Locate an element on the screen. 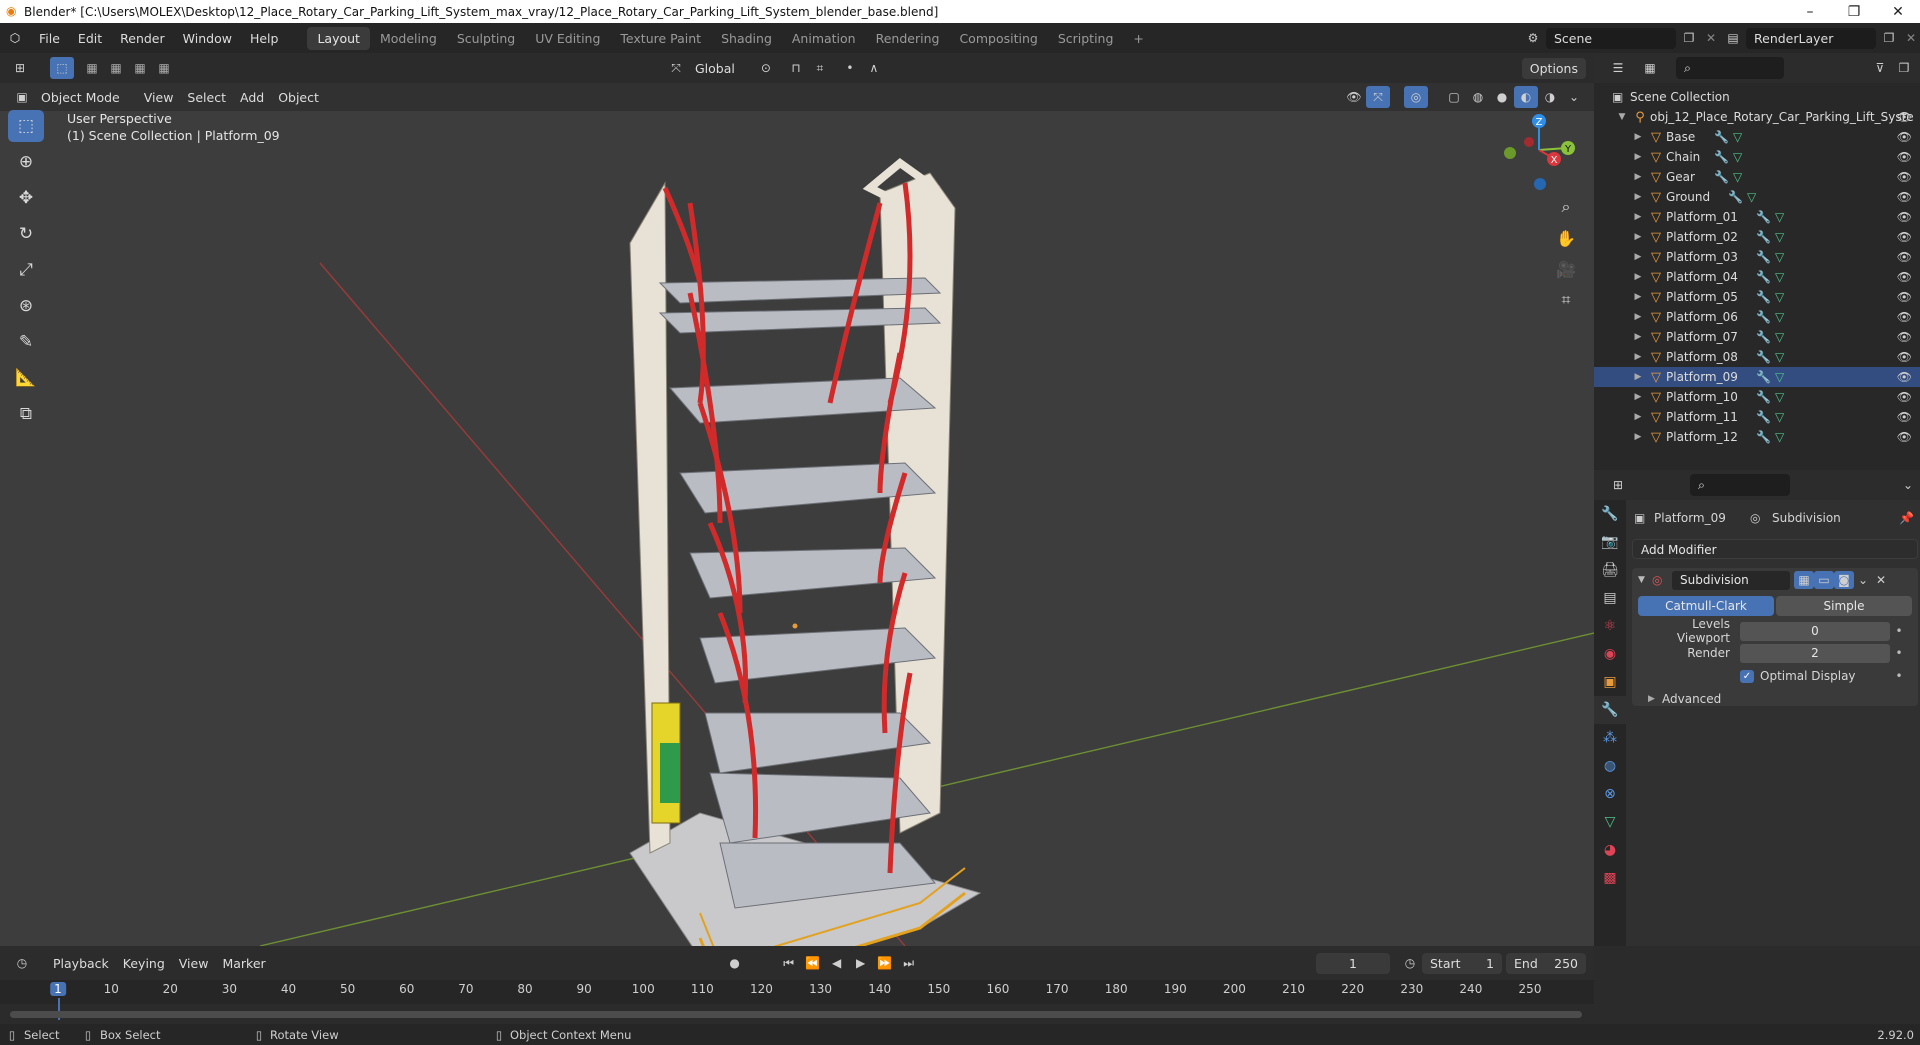 The width and height of the screenshot is (1920, 1045). remove-modifier-icon: ✕ is located at coordinates (1881, 580).